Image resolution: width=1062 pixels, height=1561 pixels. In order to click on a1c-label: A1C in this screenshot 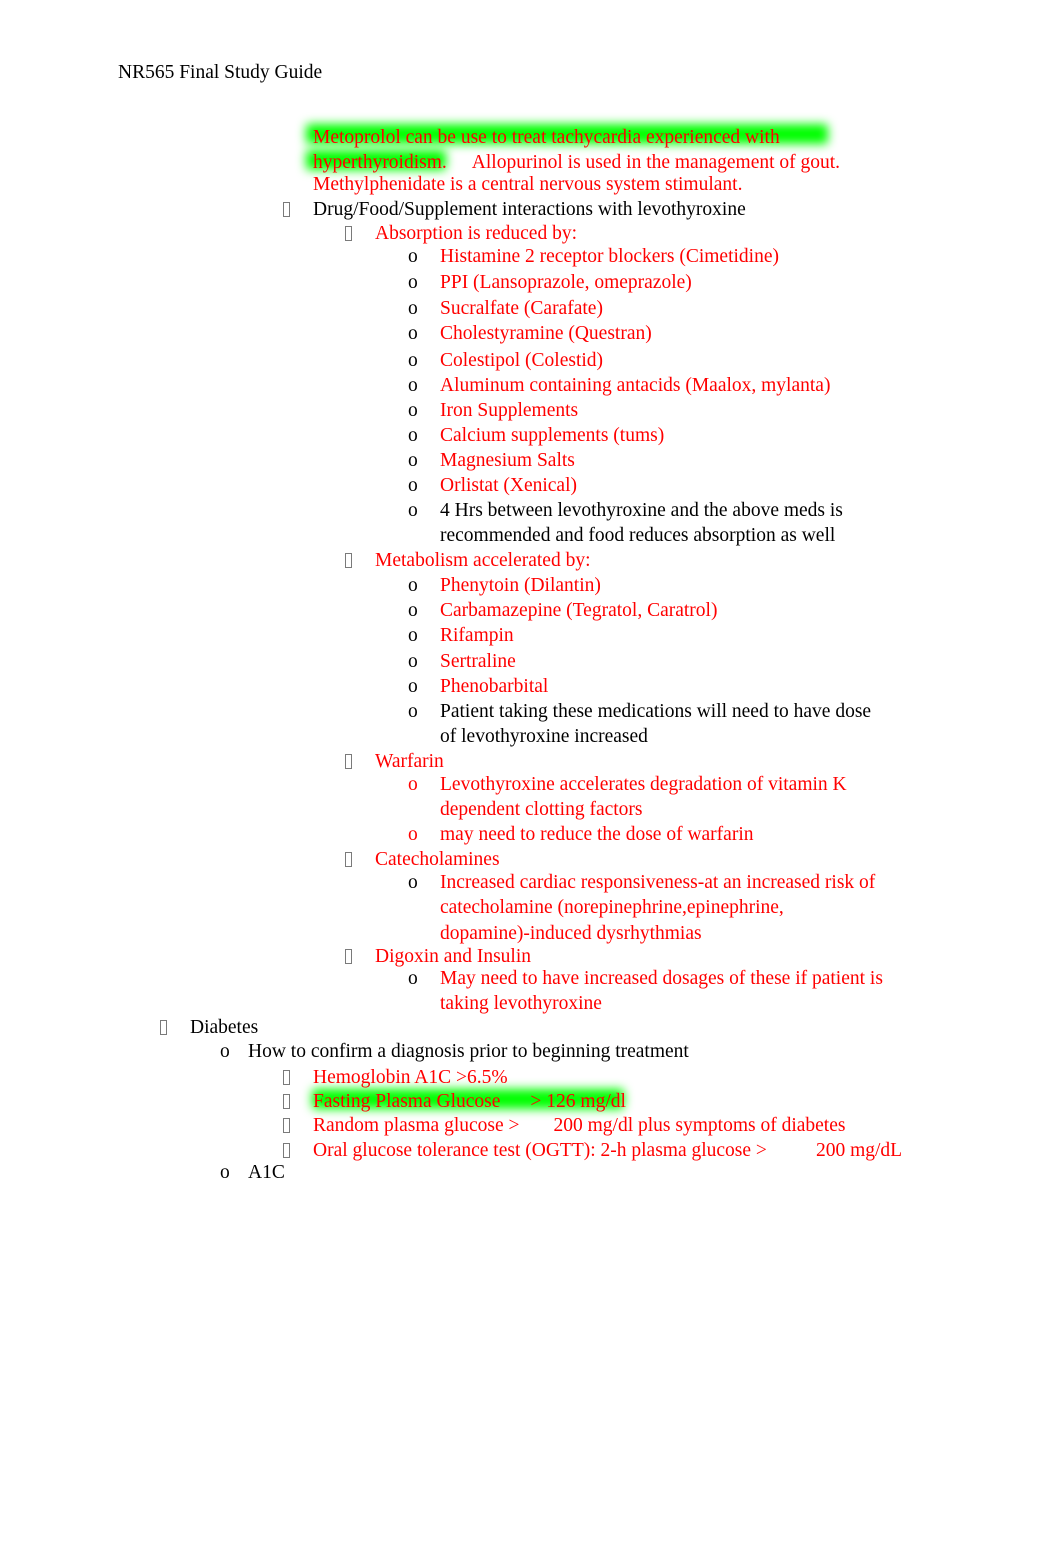, I will do `click(266, 1172)`.